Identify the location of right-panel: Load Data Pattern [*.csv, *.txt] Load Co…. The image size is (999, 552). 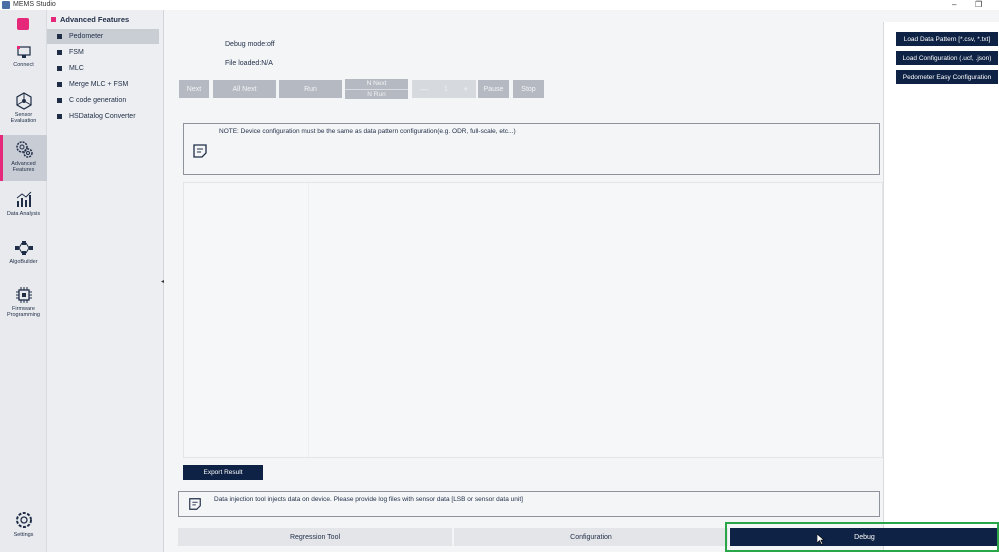
(941, 286).